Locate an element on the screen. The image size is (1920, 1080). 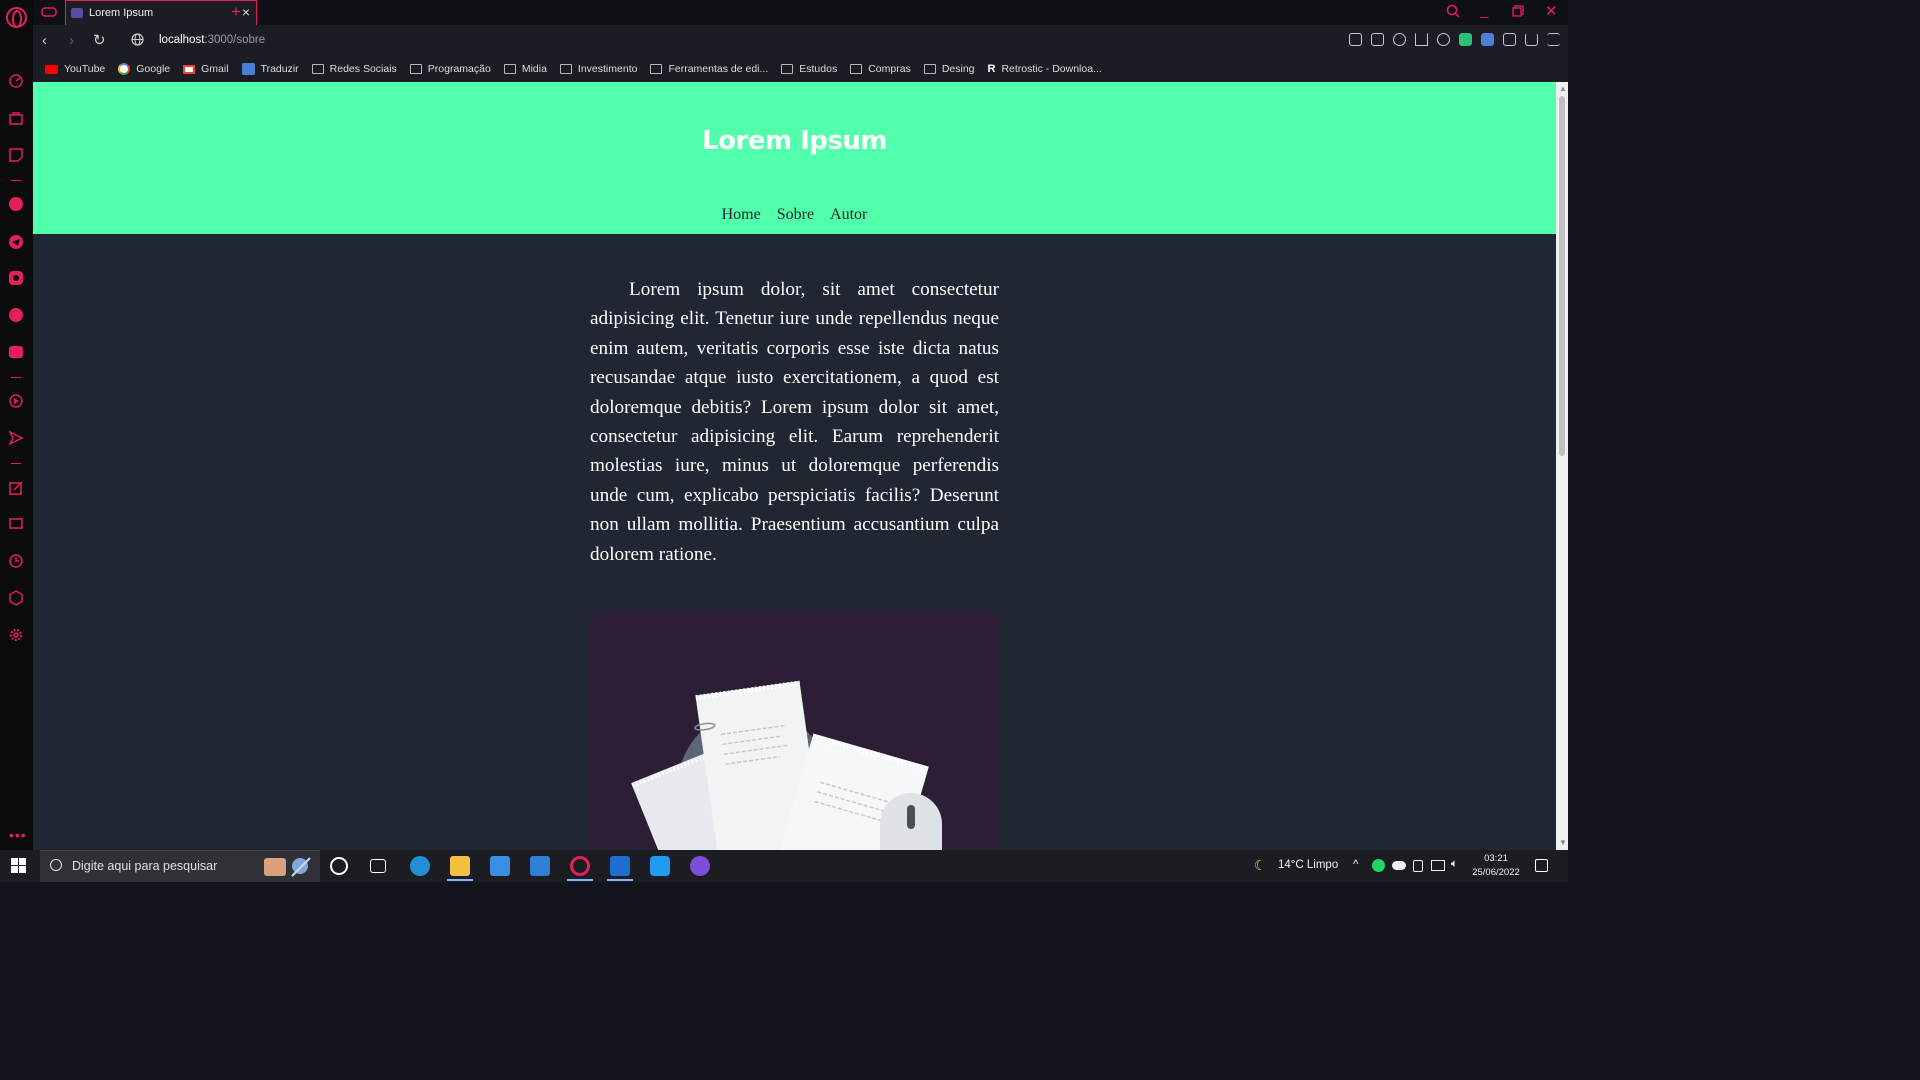
gx-control-icon is located at coordinates (49, 12).